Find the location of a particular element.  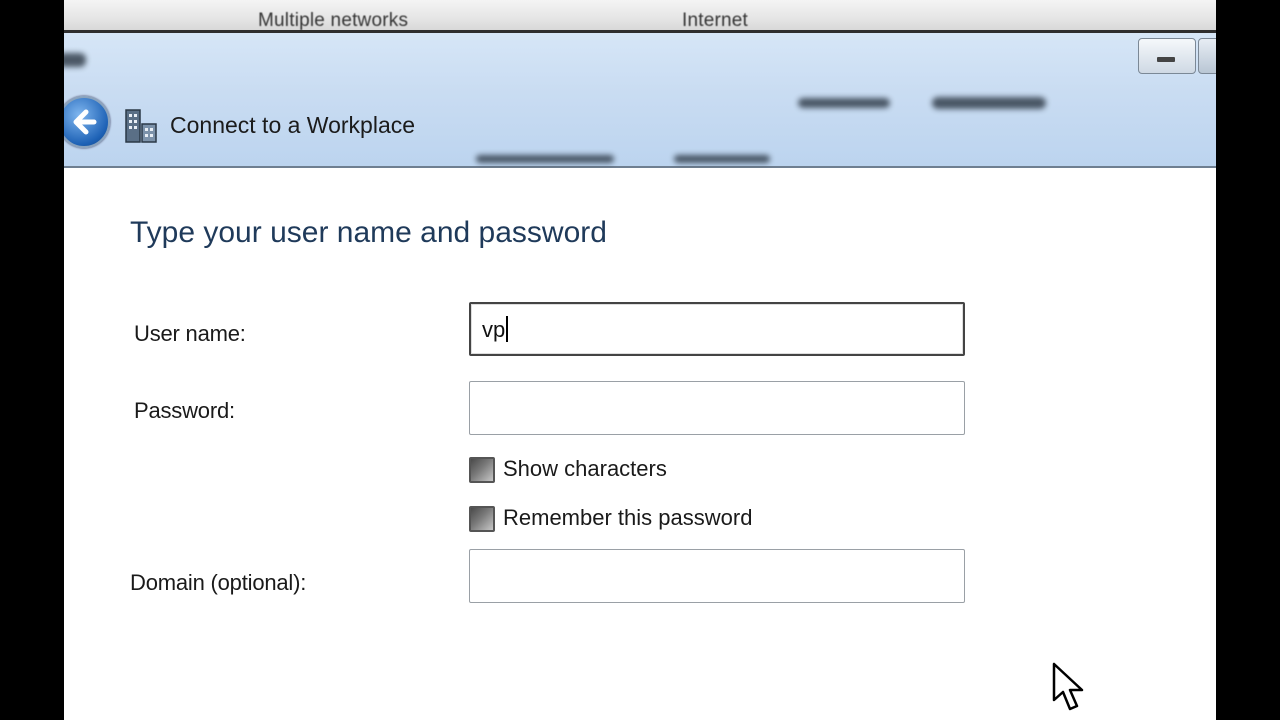

show-characters-label: Show characters is located at coordinates (585, 469).